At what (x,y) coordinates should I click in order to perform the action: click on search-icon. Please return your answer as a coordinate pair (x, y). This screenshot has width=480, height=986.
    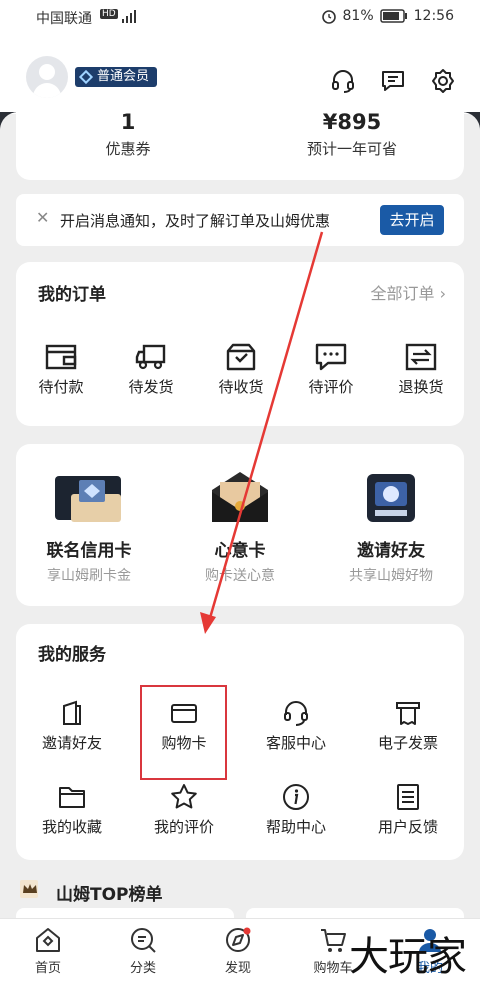
    Looking at the image, I should click on (143, 940).